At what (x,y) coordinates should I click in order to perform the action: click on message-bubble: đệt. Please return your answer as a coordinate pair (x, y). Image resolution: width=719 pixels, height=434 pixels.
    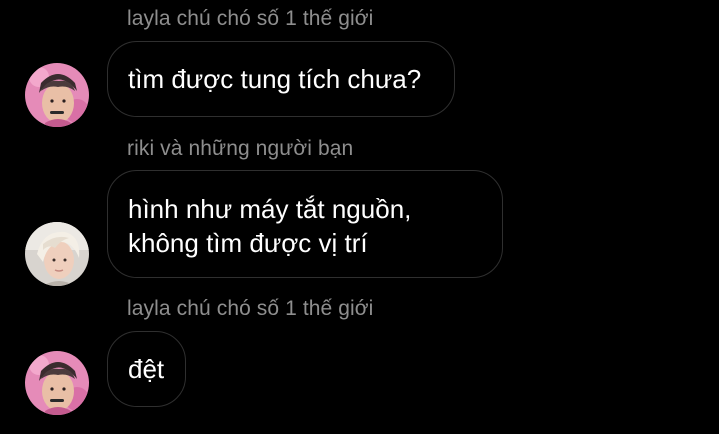
    Looking at the image, I should click on (146, 369).